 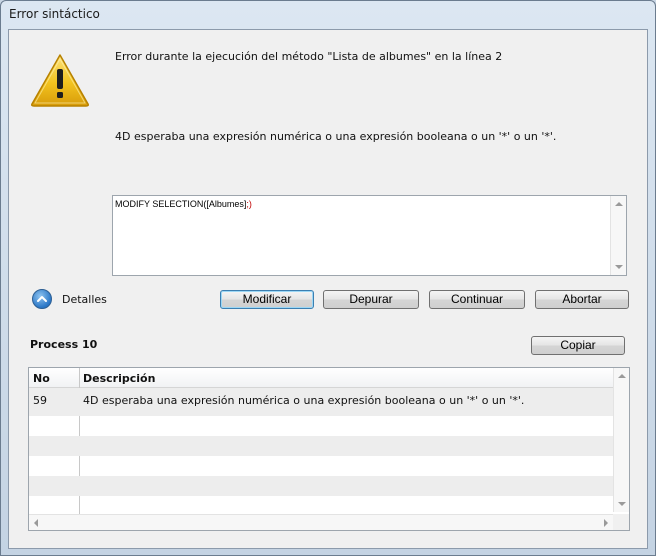 I want to click on list-header: No Descripción, so click(x=321, y=378).